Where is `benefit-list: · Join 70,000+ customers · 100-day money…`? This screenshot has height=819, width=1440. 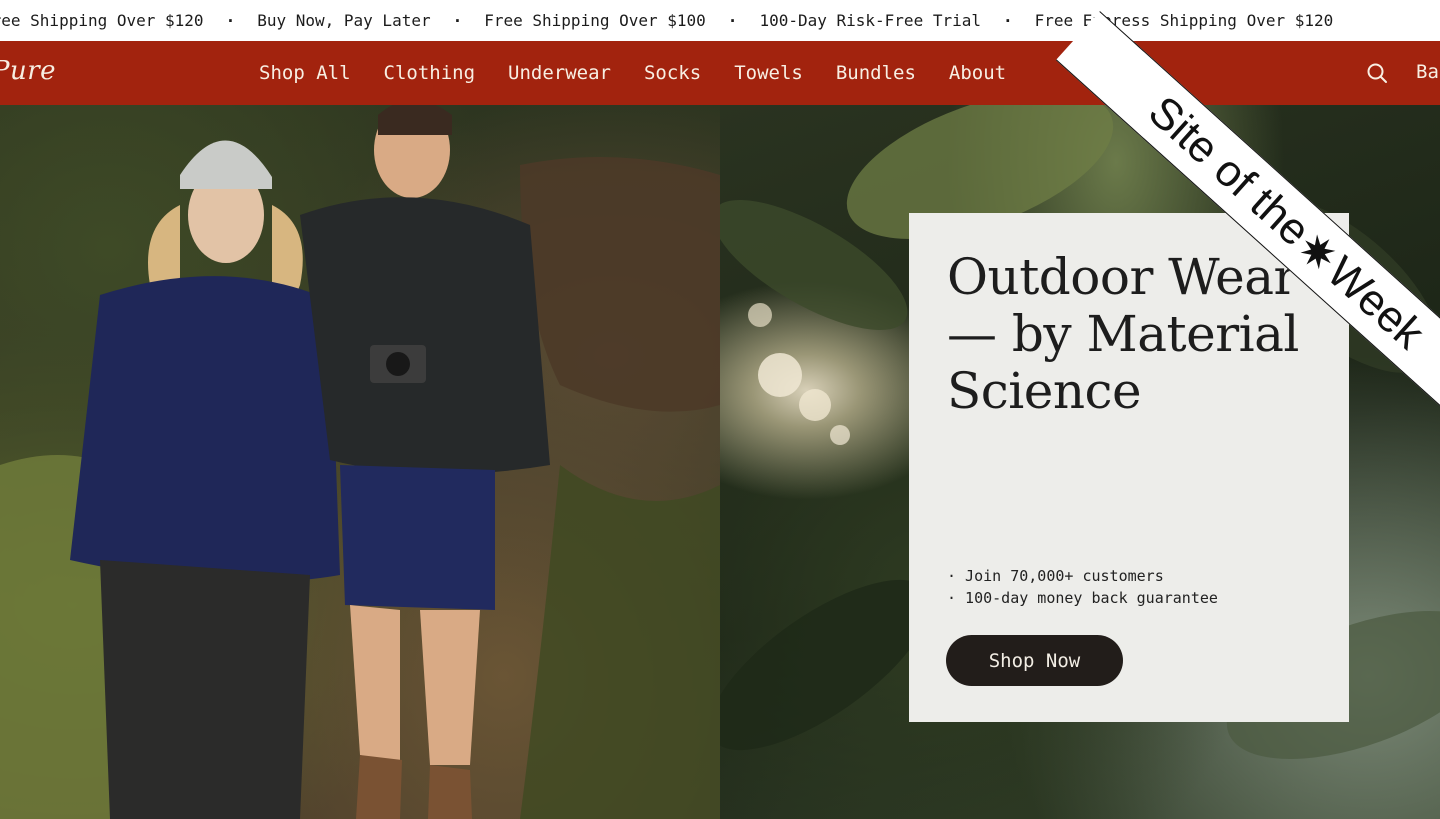
benefit-list: · Join 70,000+ customers · 100-day money… is located at coordinates (1082, 587).